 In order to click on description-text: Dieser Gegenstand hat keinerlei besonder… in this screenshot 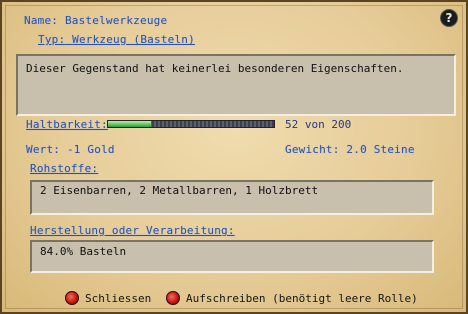, I will do `click(215, 68)`.